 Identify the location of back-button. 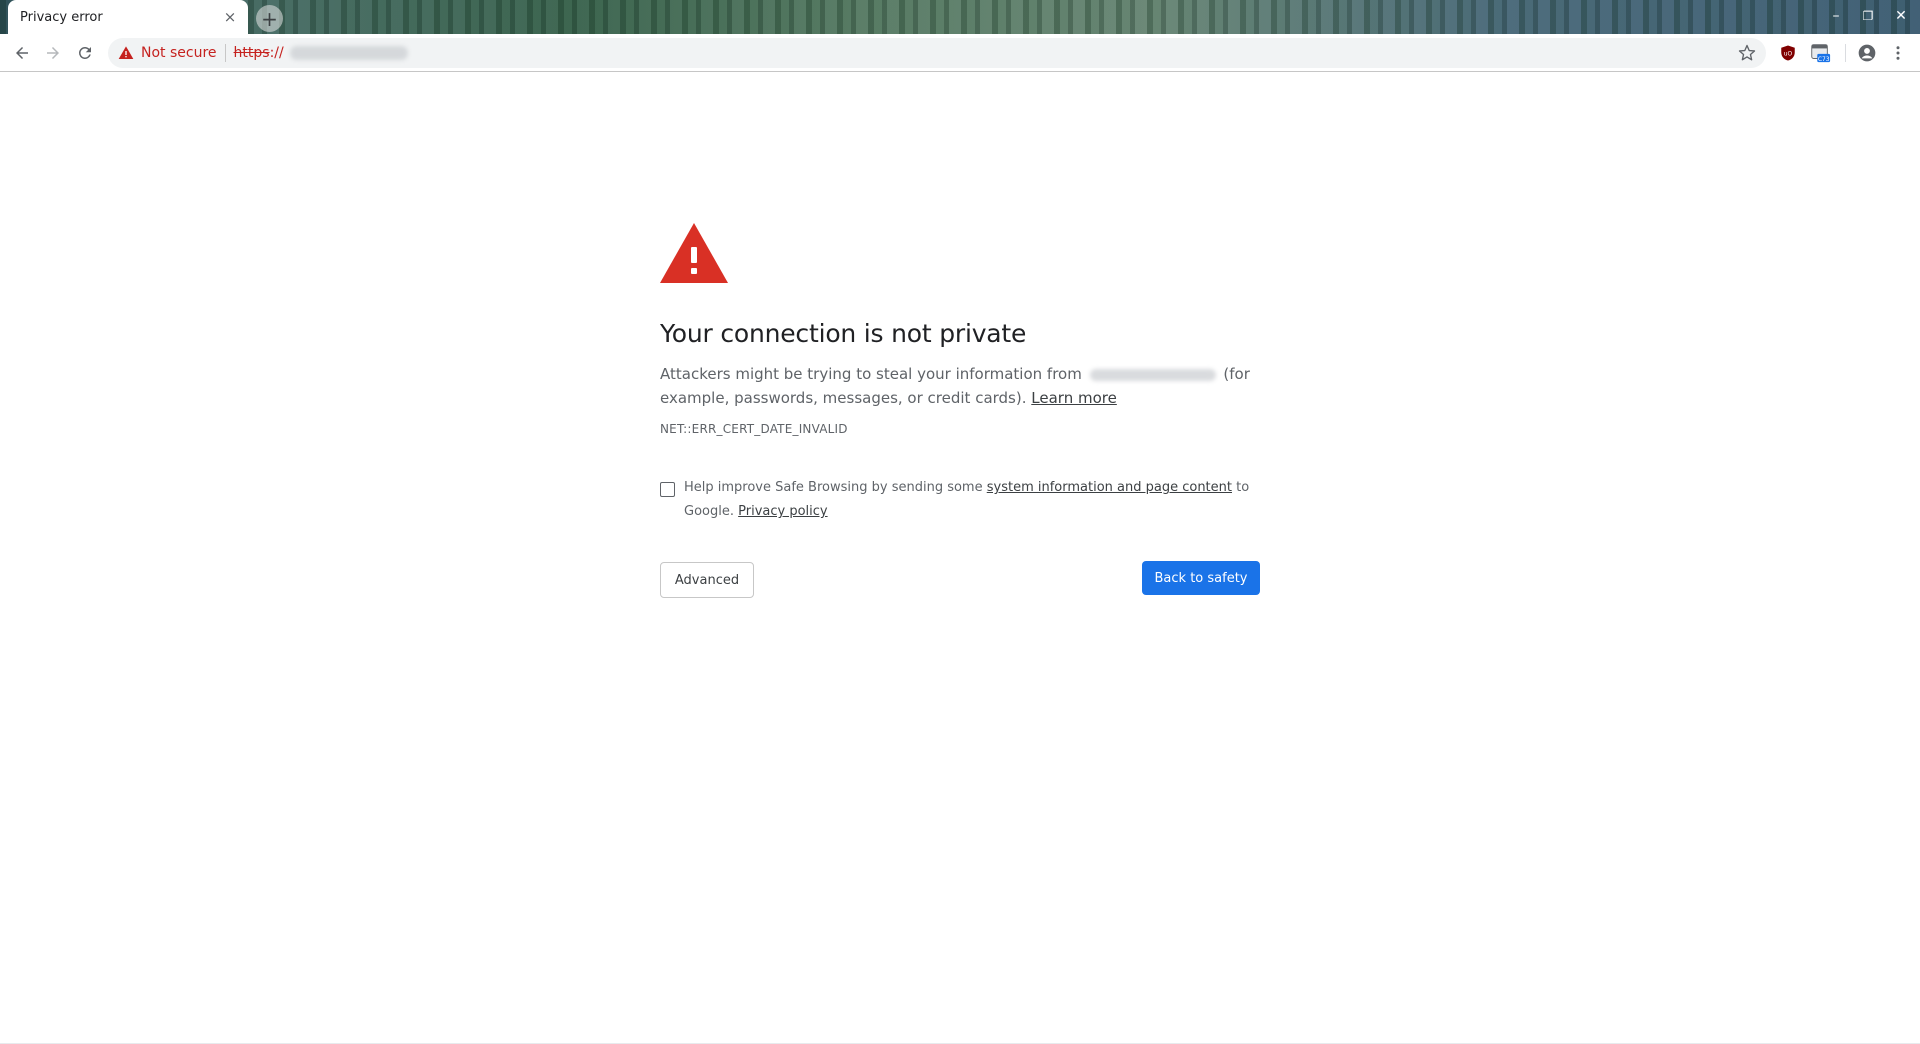
(22, 53).